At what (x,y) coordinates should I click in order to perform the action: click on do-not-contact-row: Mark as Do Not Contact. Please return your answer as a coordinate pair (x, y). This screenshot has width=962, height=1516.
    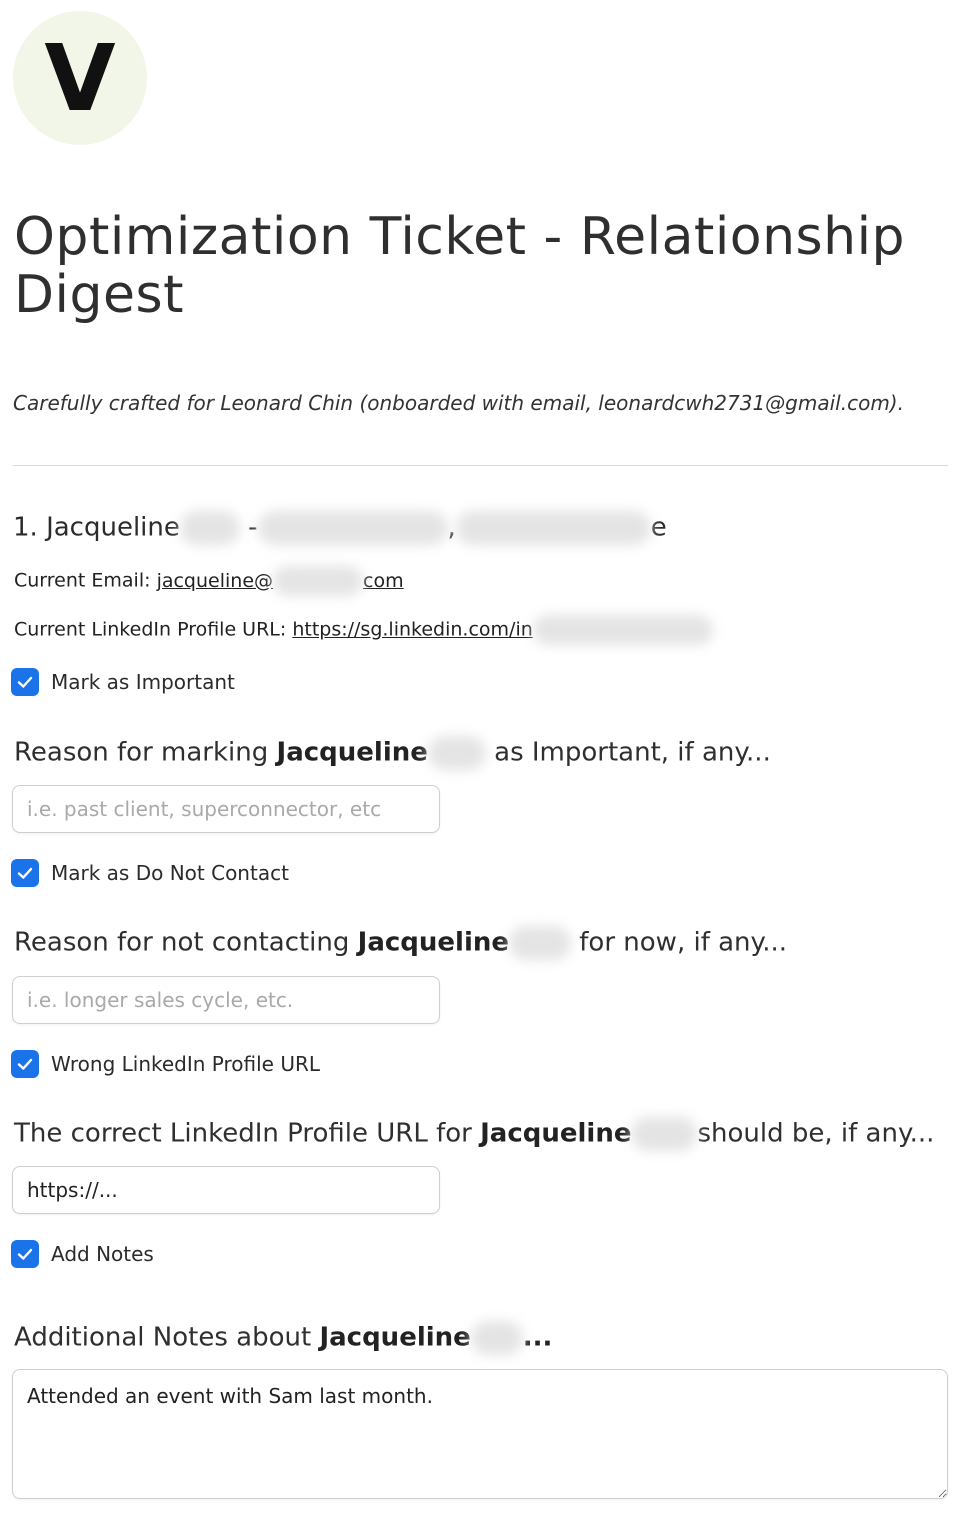
    Looking at the image, I should click on (150, 873).